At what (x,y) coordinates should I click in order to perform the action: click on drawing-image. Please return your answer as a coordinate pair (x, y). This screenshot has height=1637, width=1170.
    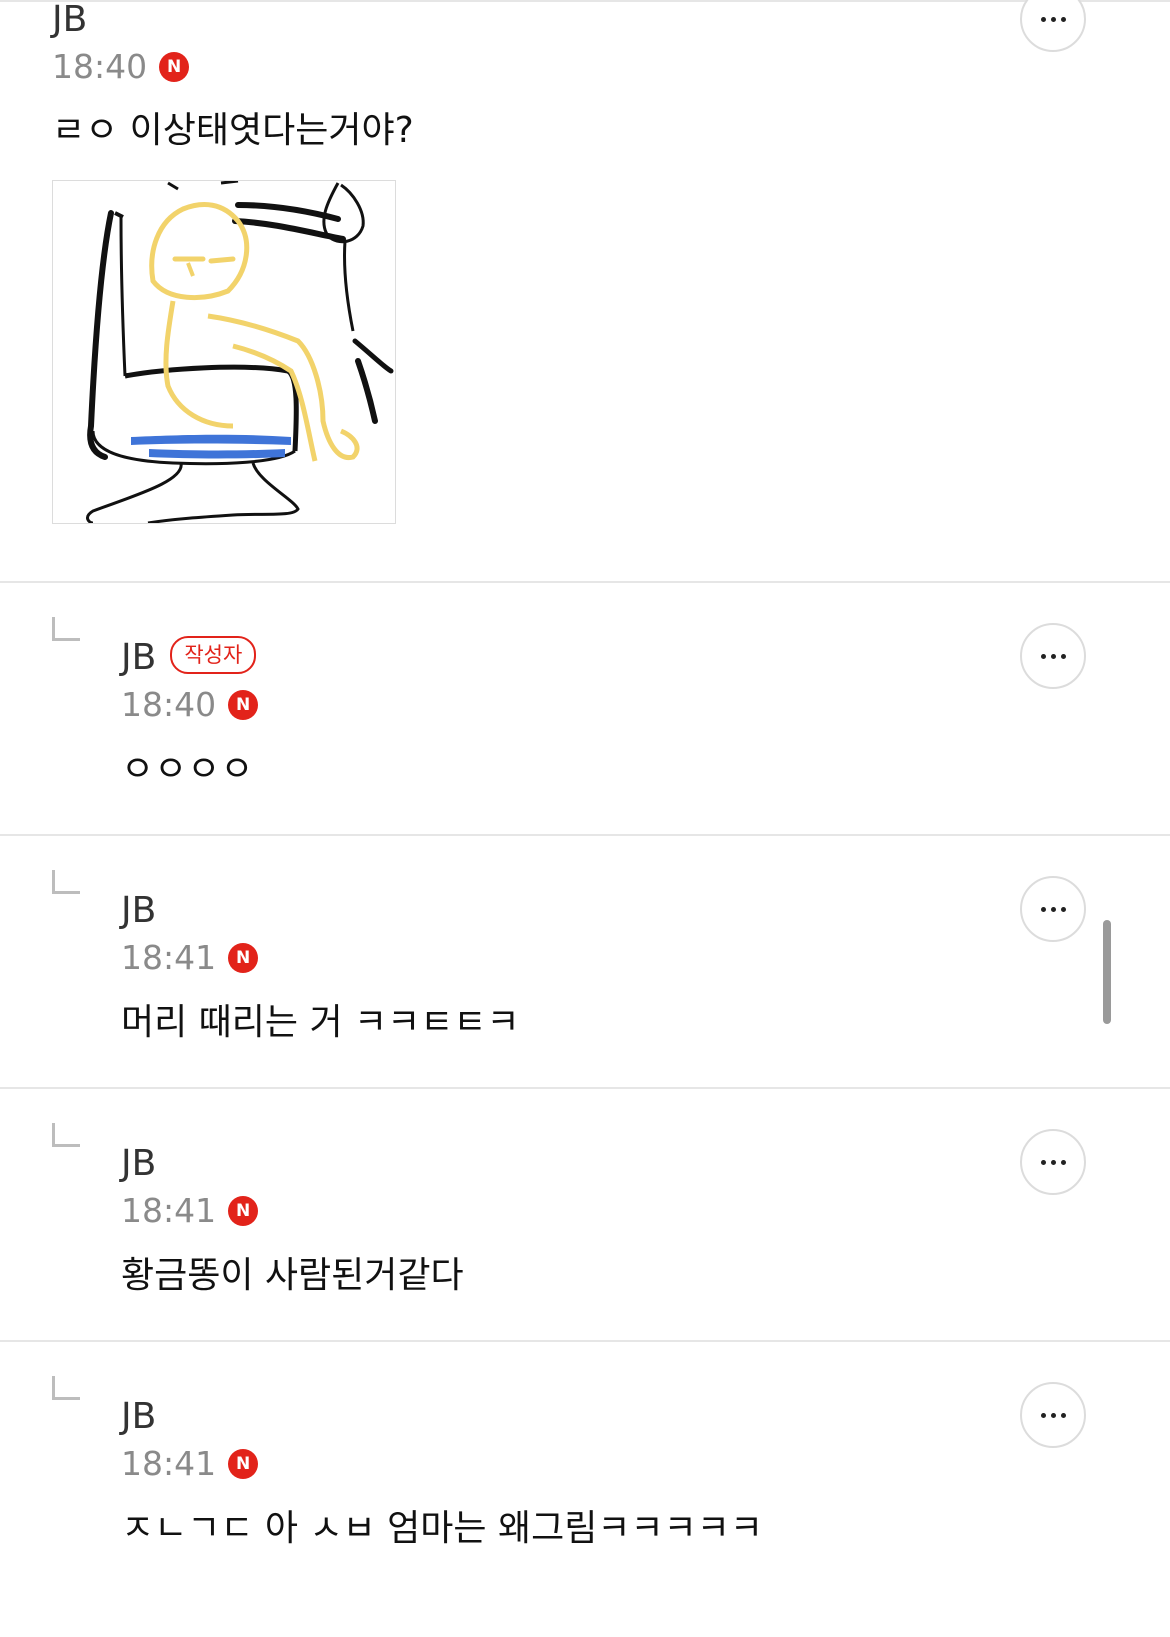
    Looking at the image, I should click on (240, 352).